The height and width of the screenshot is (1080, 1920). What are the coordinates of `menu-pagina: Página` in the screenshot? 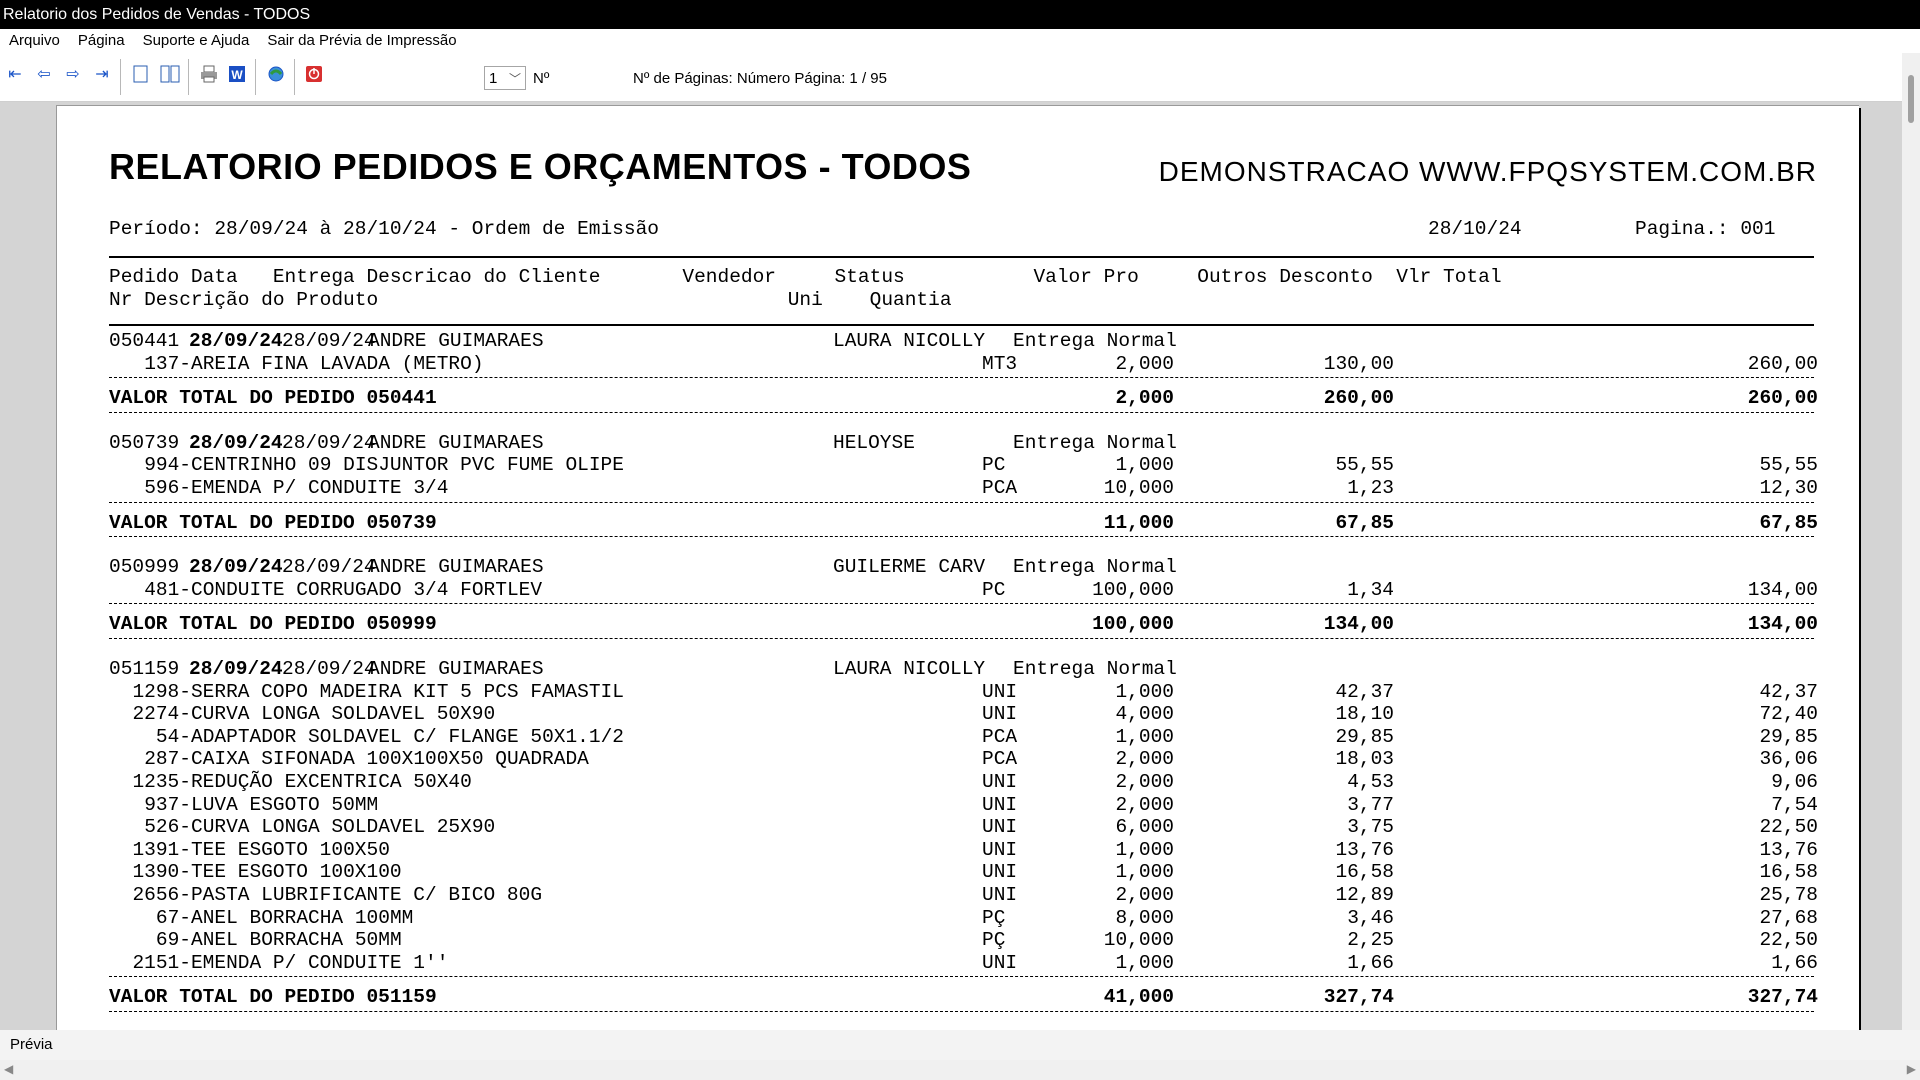 It's located at (101, 41).